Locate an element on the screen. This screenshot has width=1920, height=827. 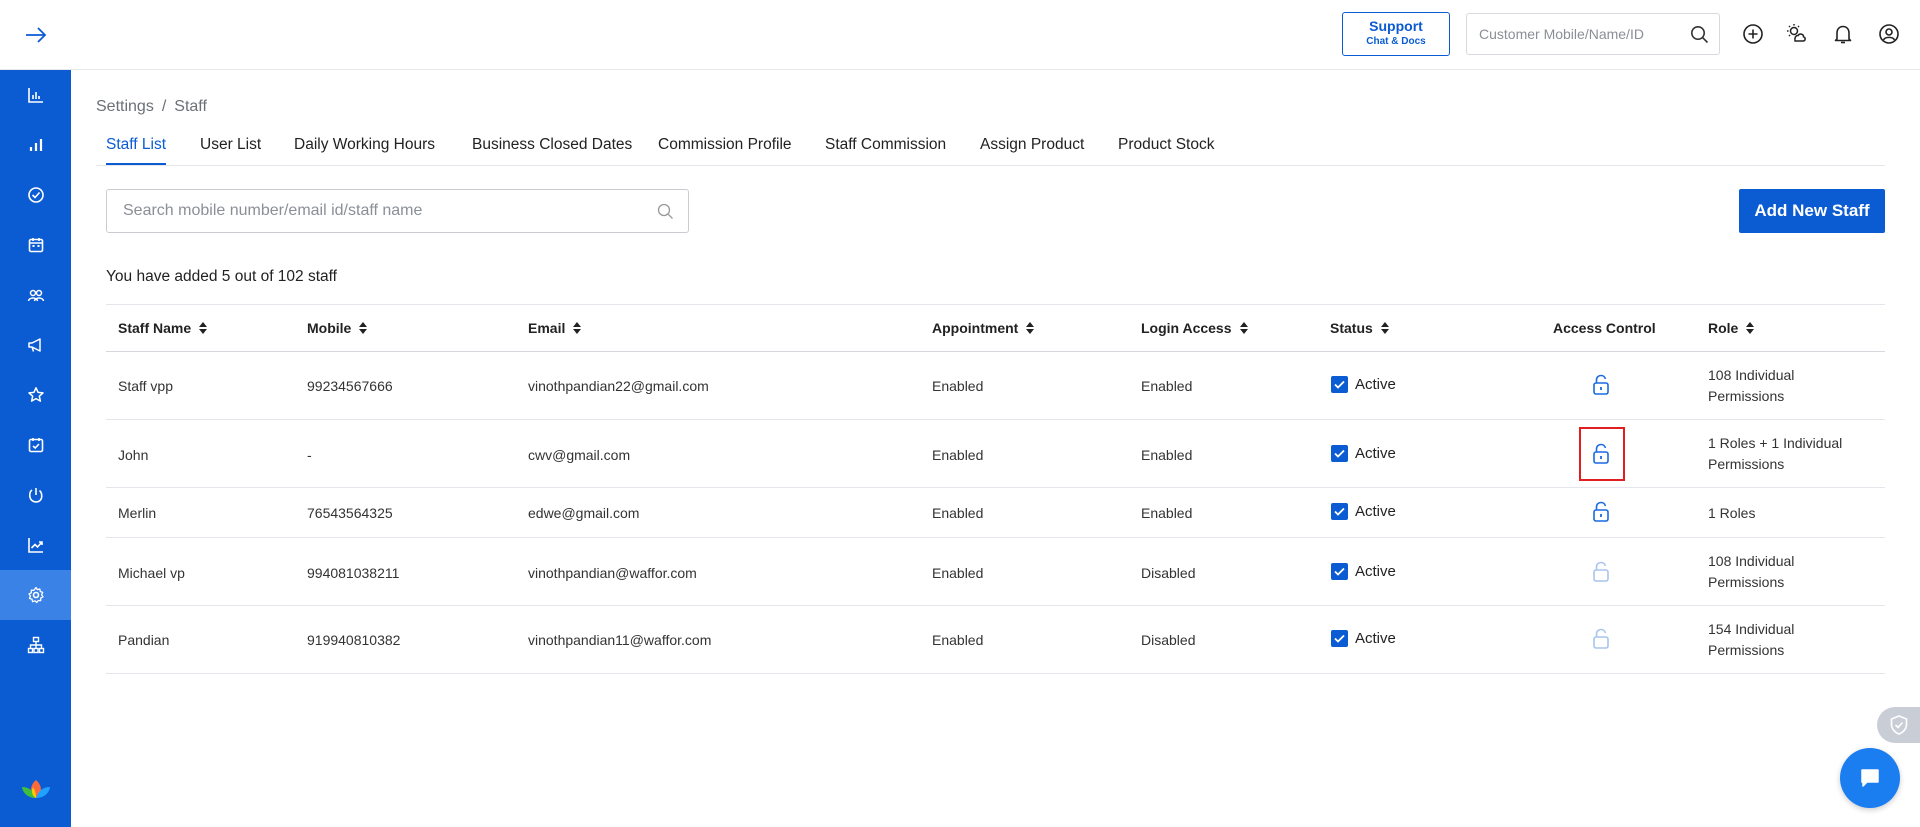
sidebar-item-appointments is located at coordinates (35, 445).